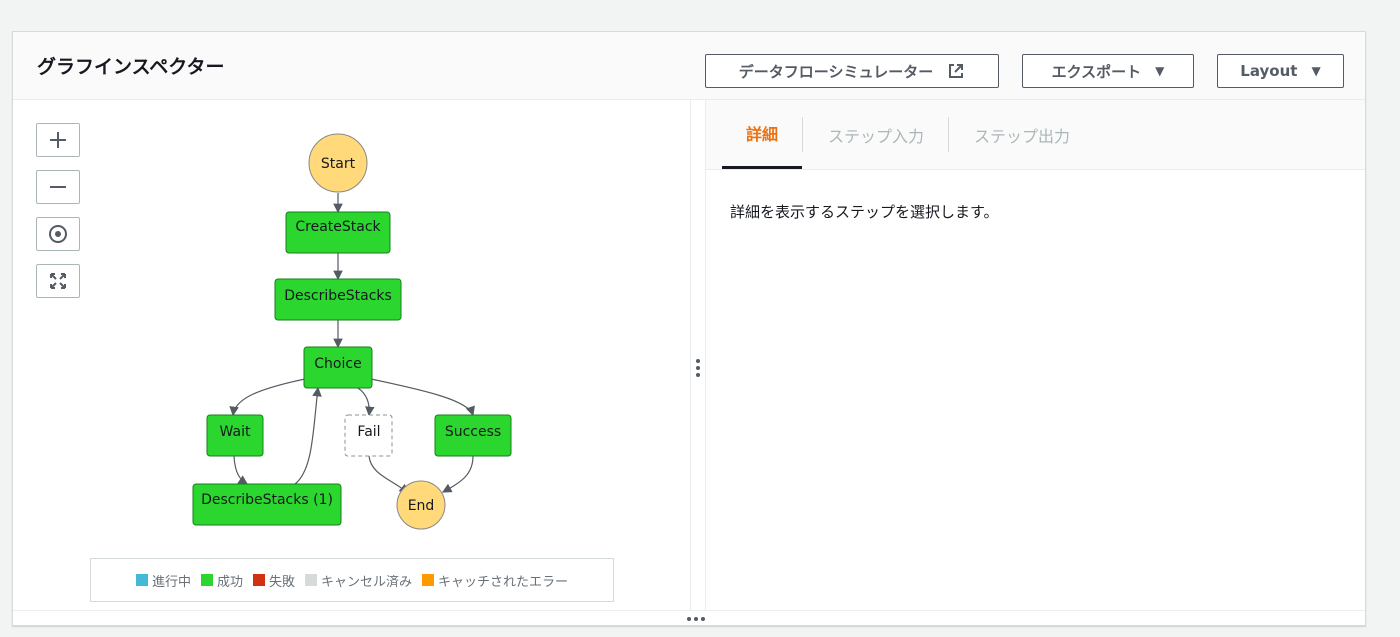  I want to click on legend-label: キャンセル済み, so click(367, 582).